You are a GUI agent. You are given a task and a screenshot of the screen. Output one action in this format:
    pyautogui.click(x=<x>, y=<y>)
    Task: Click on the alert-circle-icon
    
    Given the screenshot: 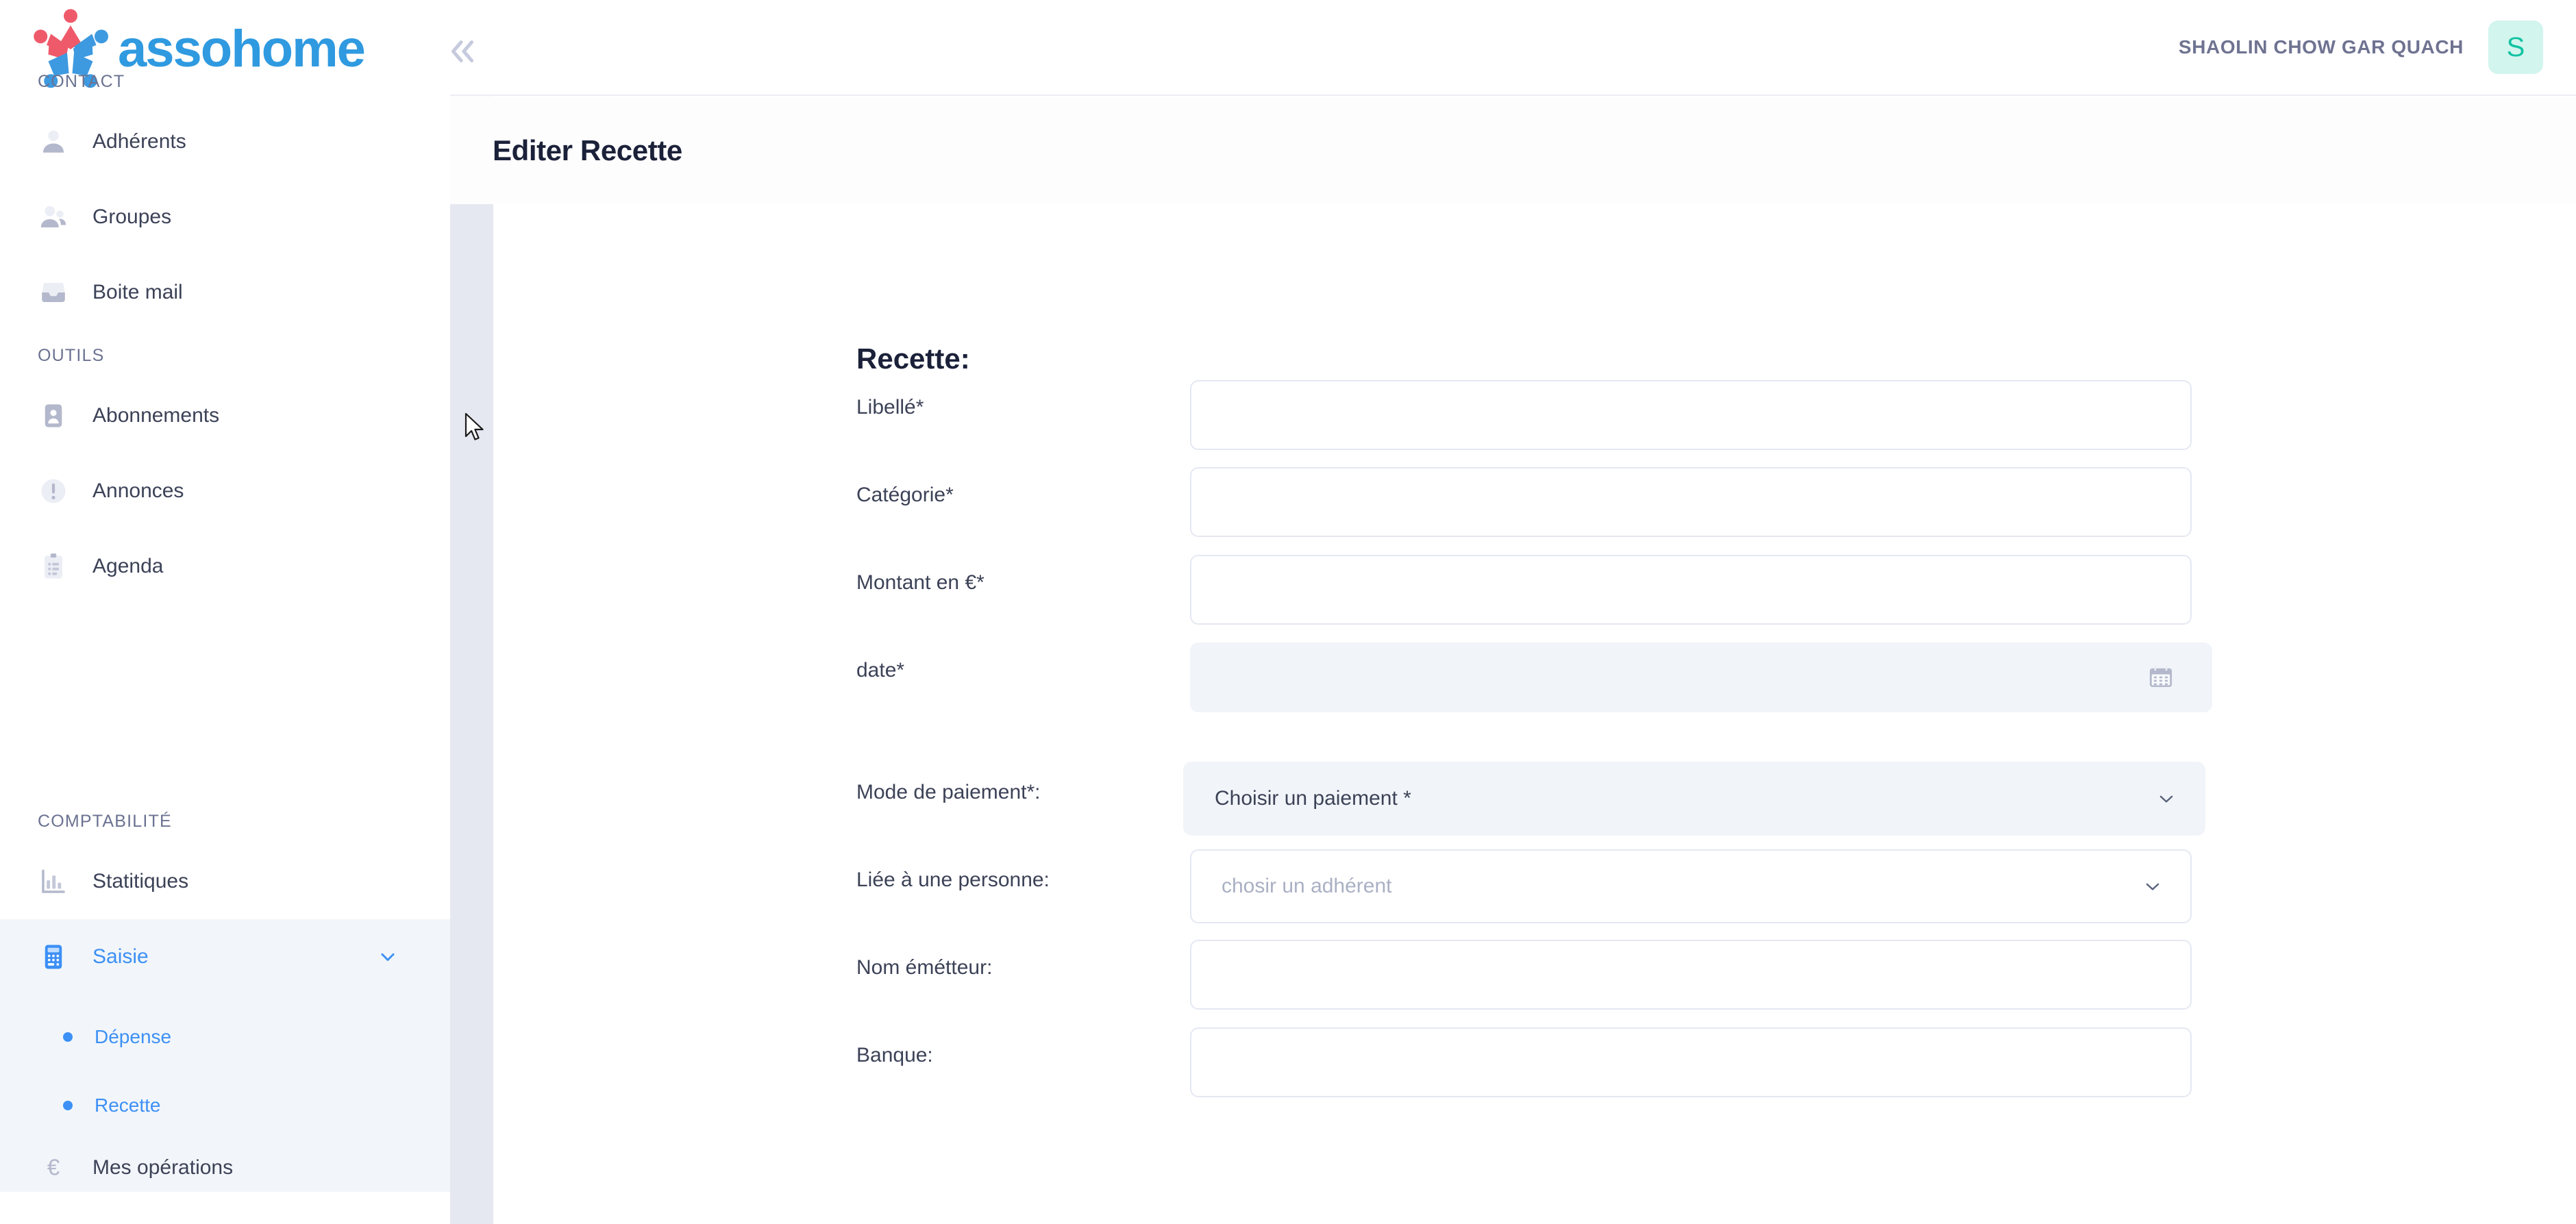 What is the action you would take?
    pyautogui.click(x=53, y=491)
    